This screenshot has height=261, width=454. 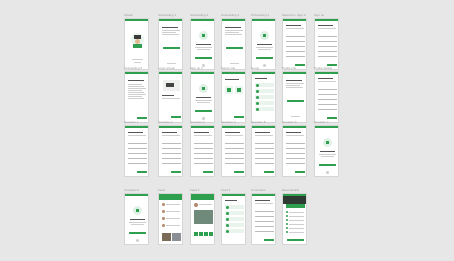 I want to click on frame-label: Sign up, so click(x=319, y=15).